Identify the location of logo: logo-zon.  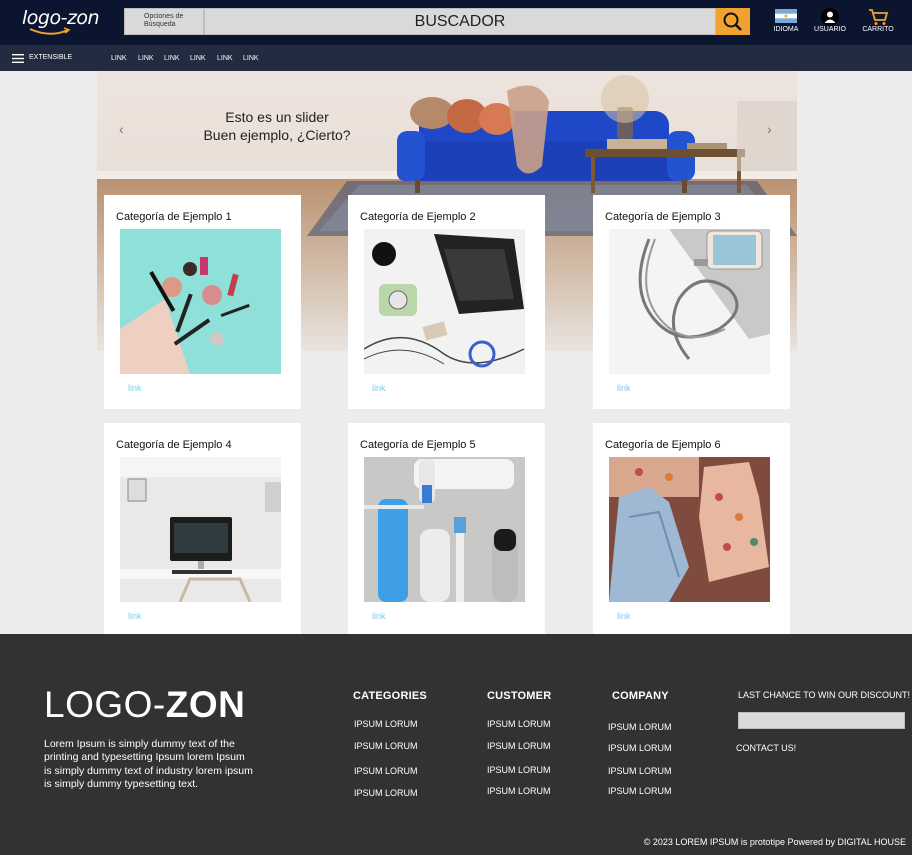
(61, 18).